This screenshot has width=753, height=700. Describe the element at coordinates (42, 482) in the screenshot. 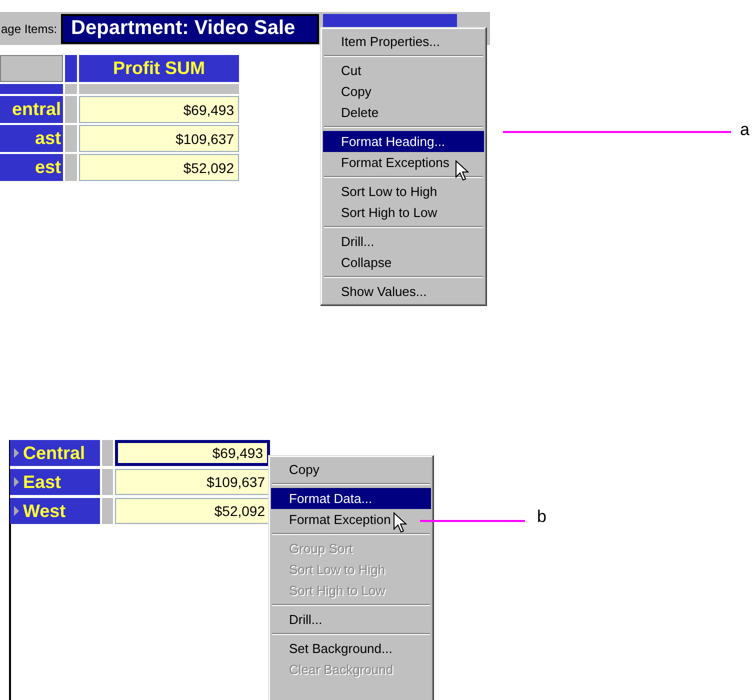

I see `row-label: East` at that location.